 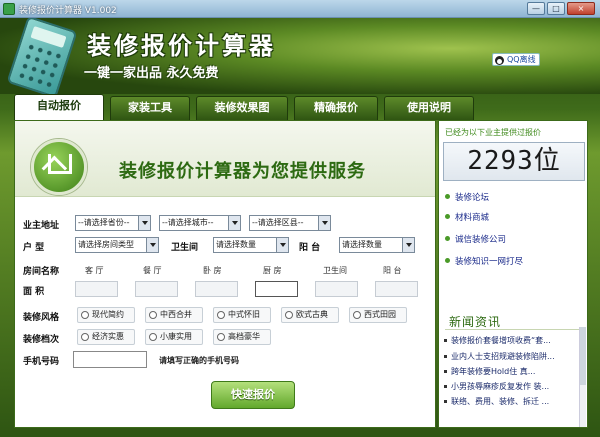 What do you see at coordinates (59, 167) in the screenshot?
I see `home-hand-icon` at bounding box center [59, 167].